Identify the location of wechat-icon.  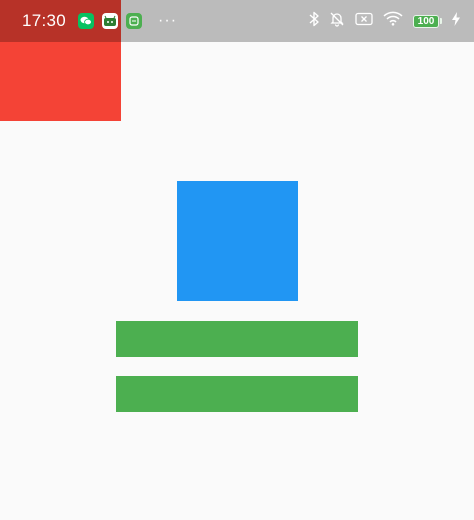
(86, 21).